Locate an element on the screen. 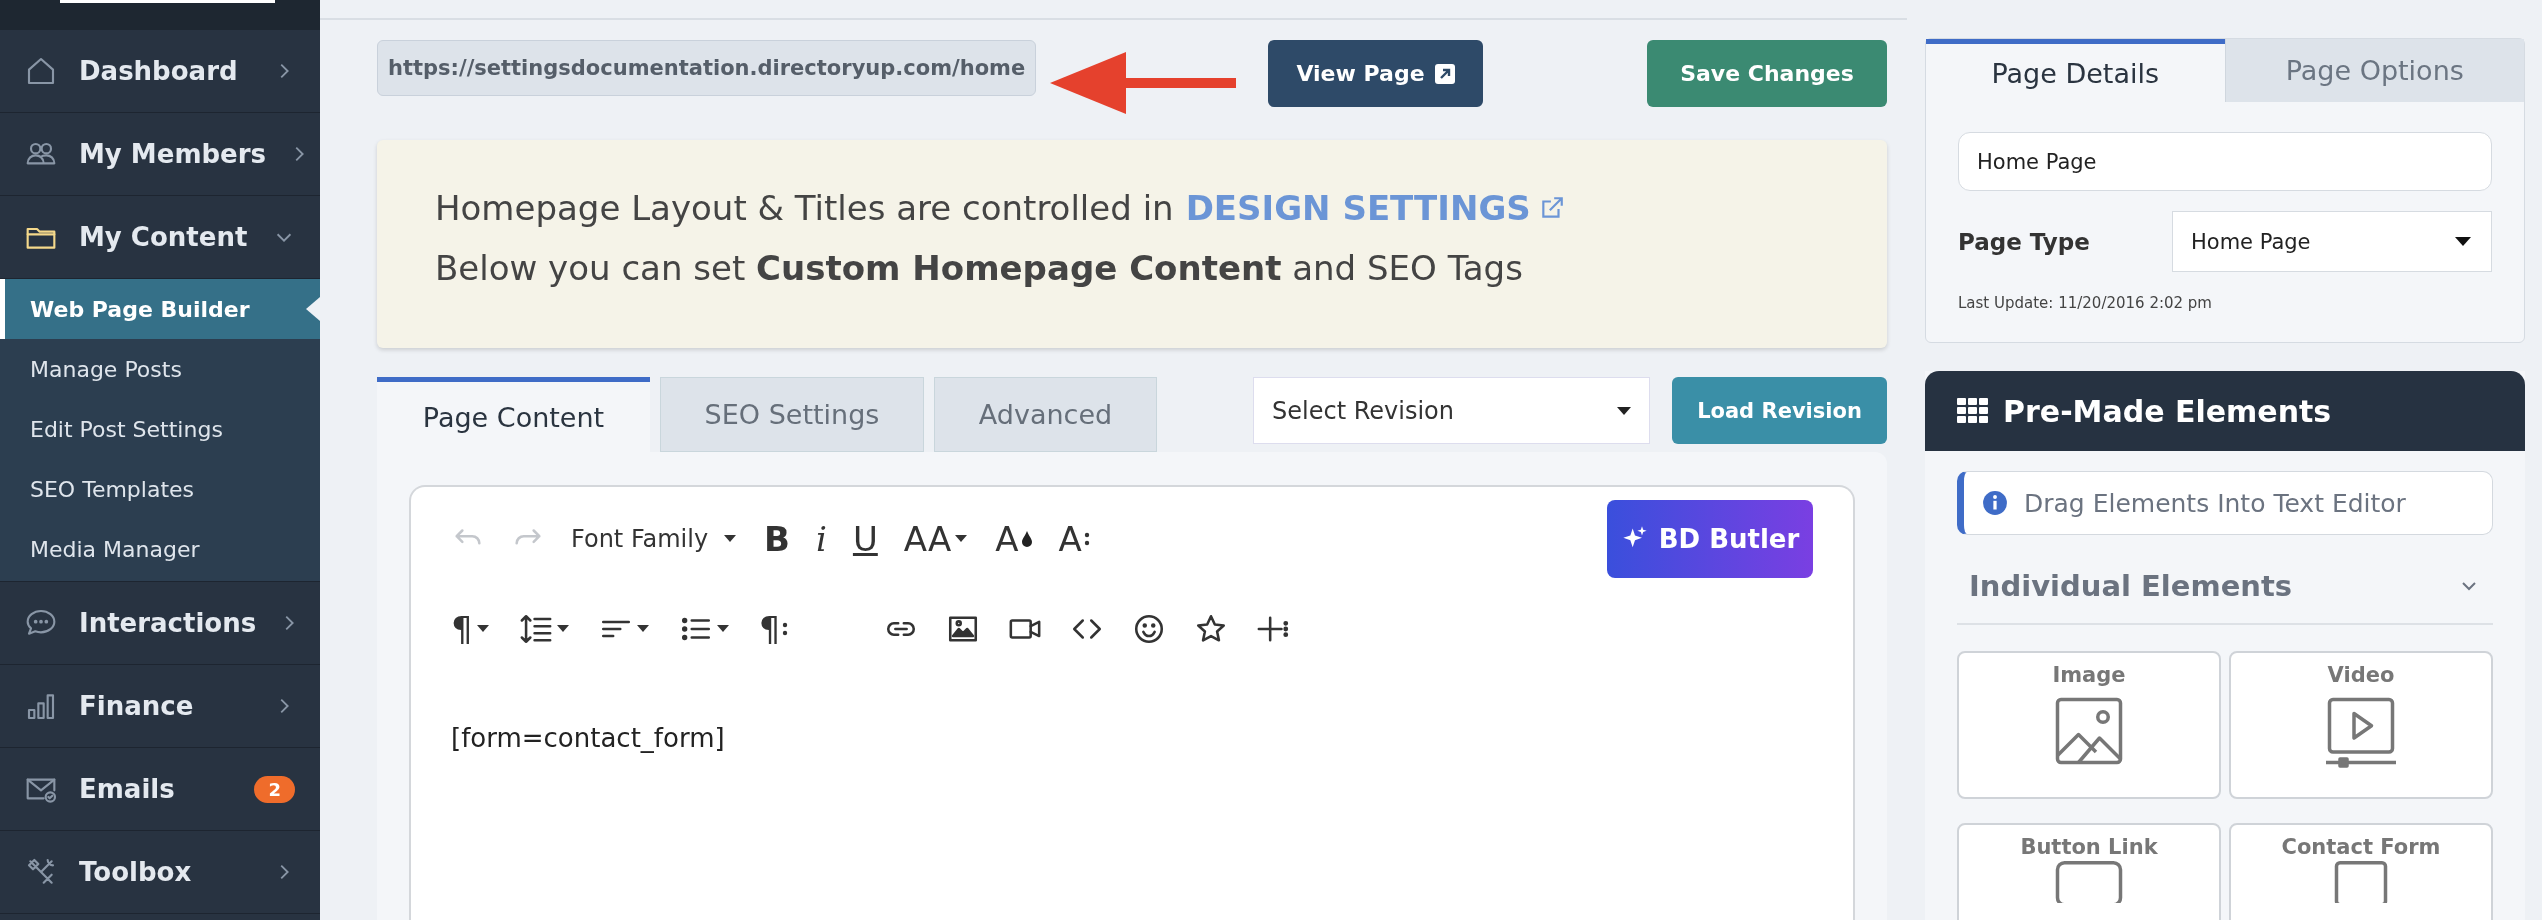  count-badge: 2 is located at coordinates (274, 789).